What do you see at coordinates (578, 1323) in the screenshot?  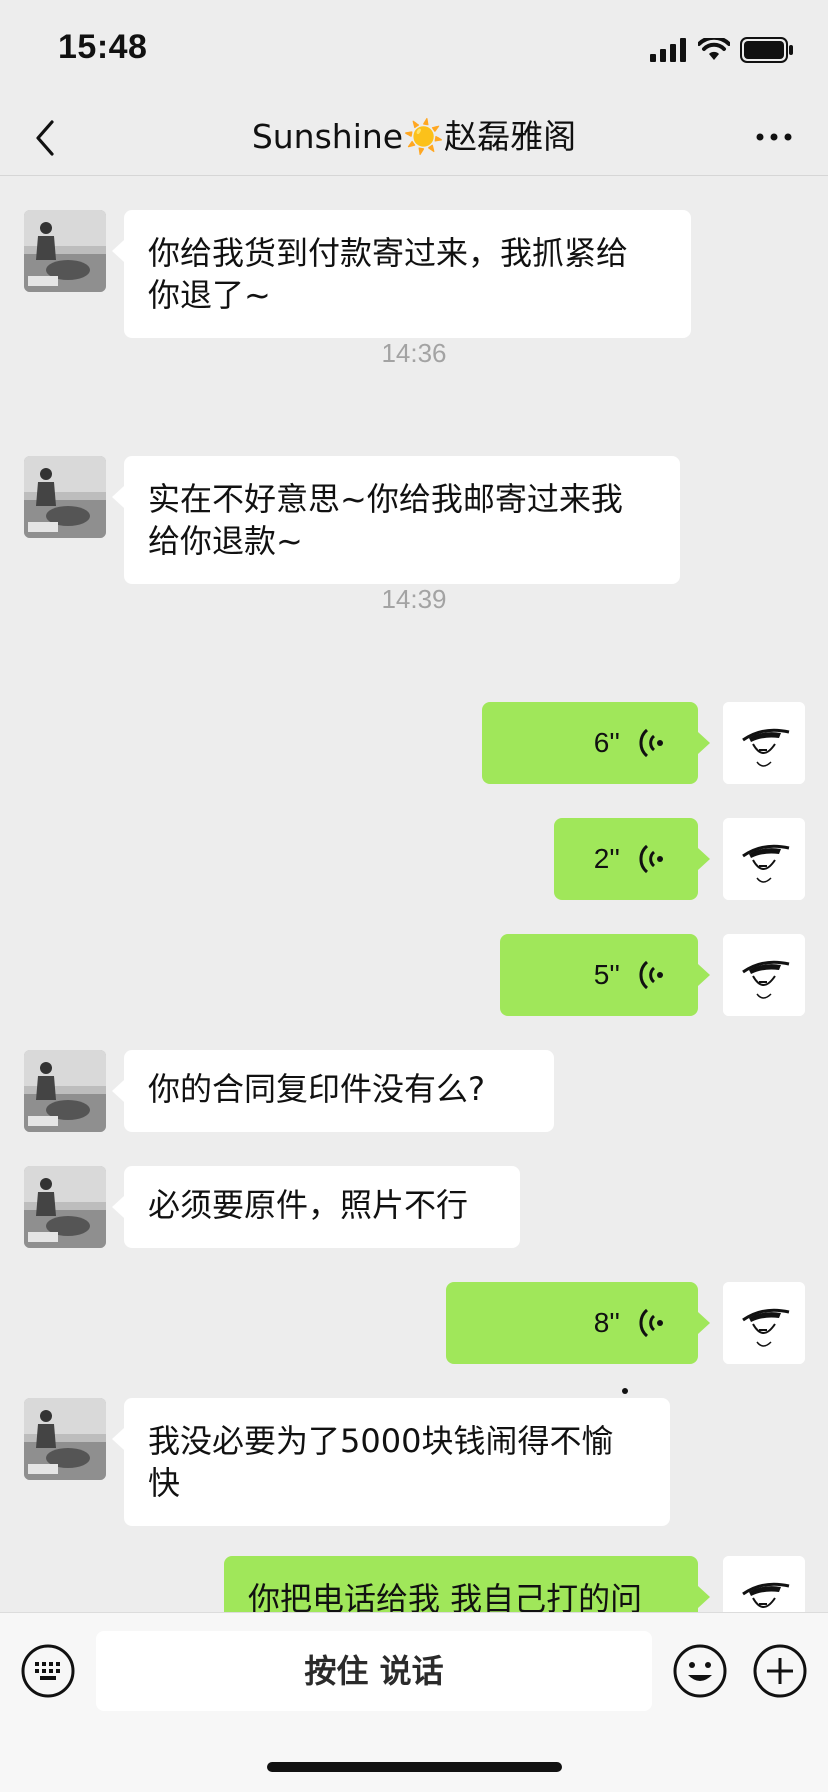 I see `voice-message: 8''` at bounding box center [578, 1323].